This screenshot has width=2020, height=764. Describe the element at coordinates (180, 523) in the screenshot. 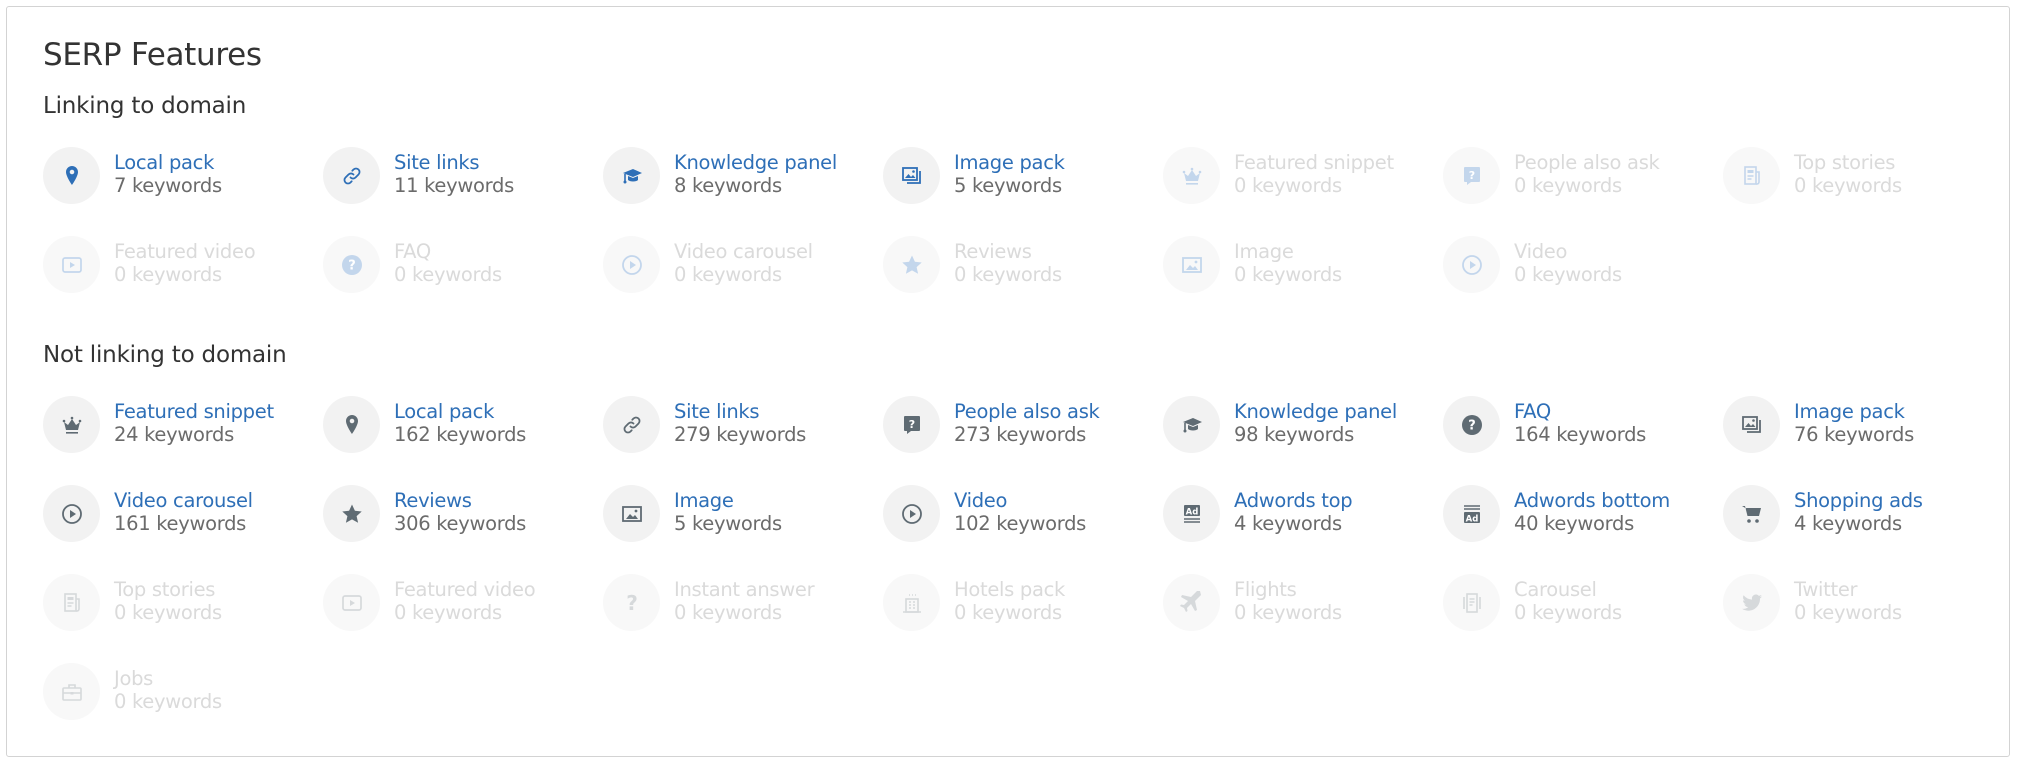

I see `feature-keyword-count: 161 keywords` at that location.